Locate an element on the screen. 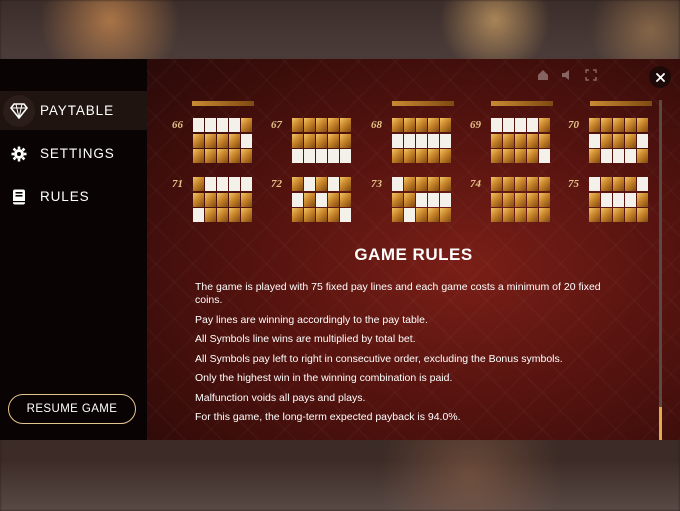 This screenshot has width=680, height=511. resume-game-button: RESUME GAME is located at coordinates (72, 409).